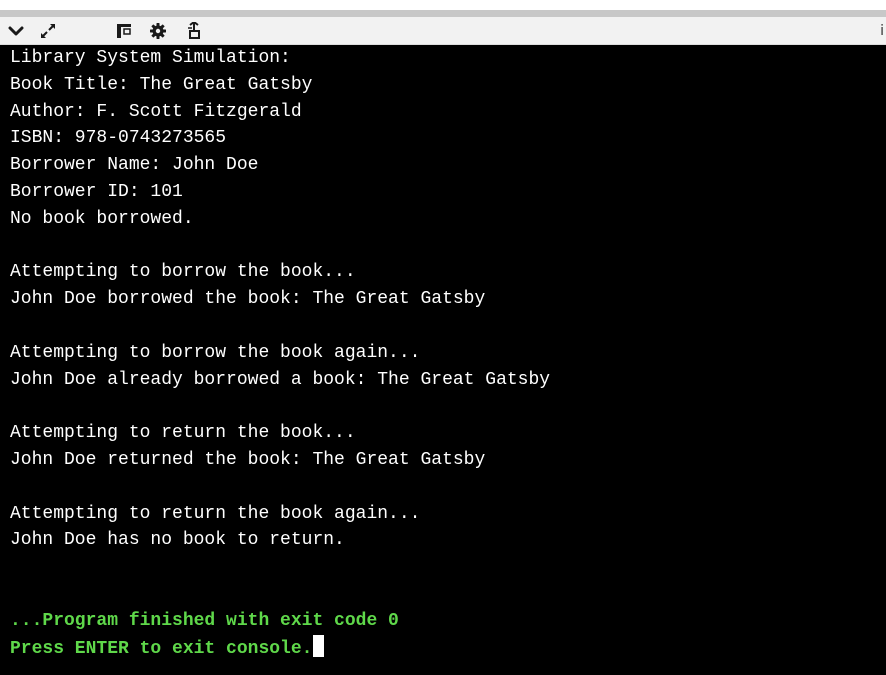 This screenshot has height=675, width=886. What do you see at coordinates (443, 13) in the screenshot?
I see `window-divider` at bounding box center [443, 13].